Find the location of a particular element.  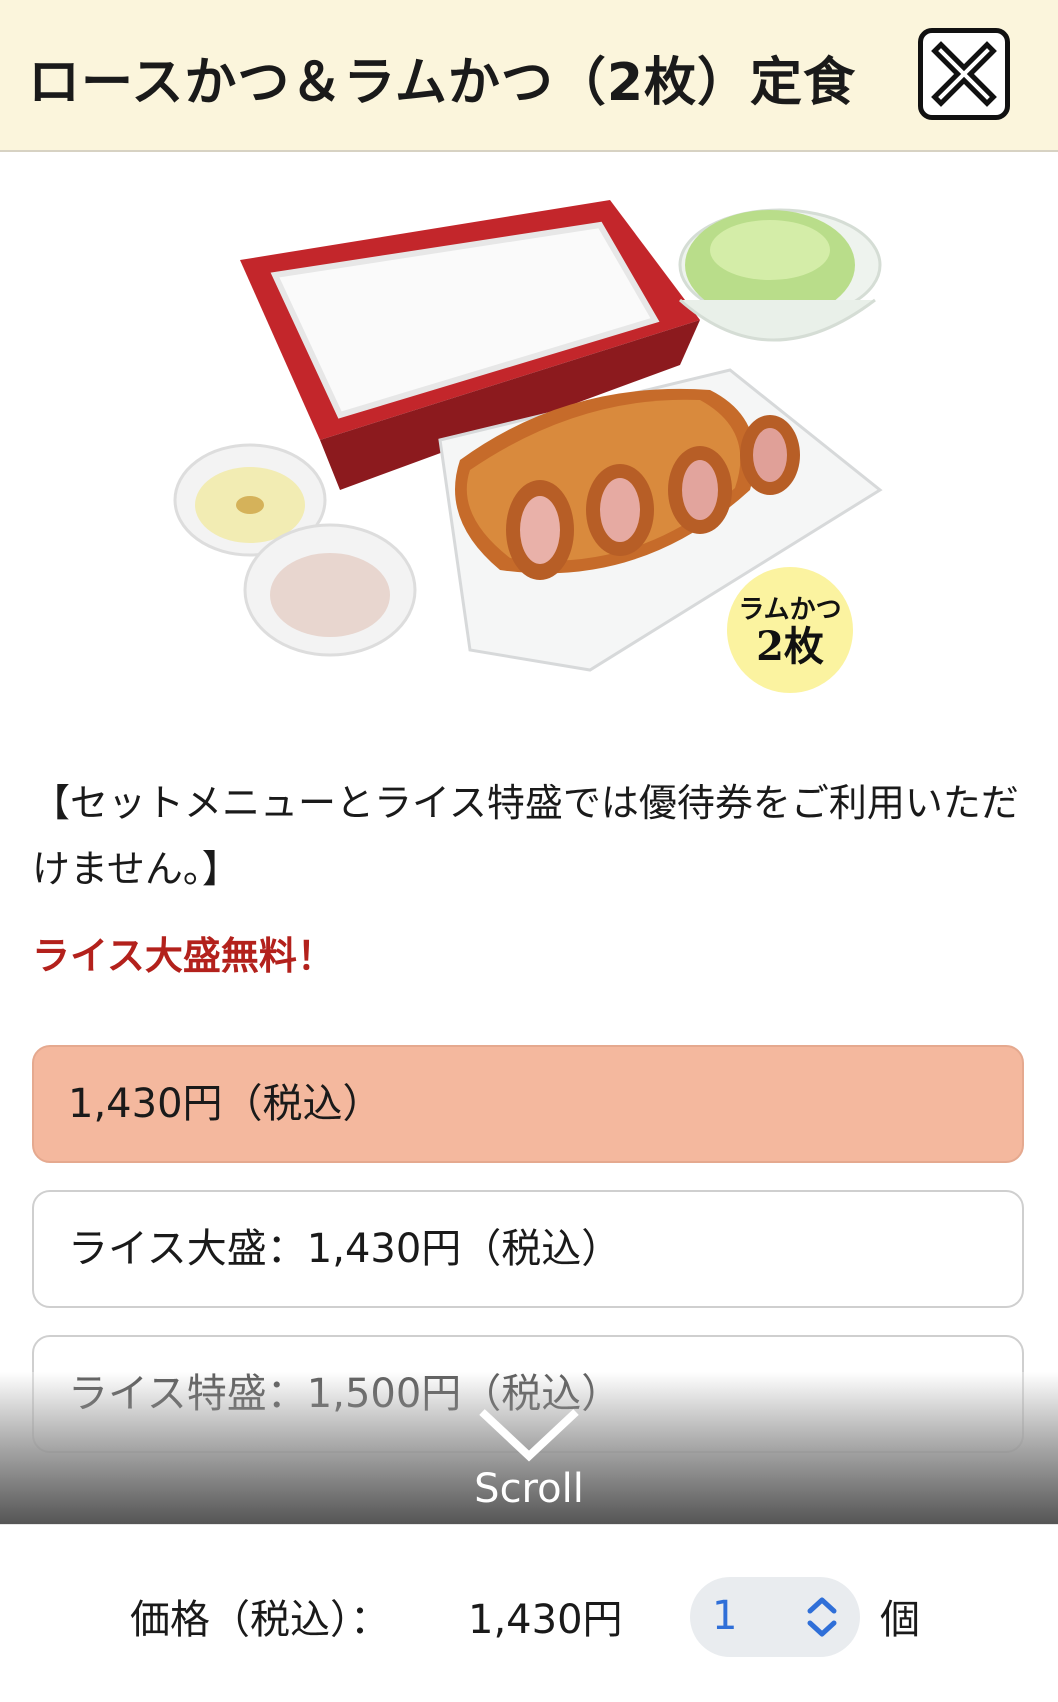

quantity-value: 1 is located at coordinates (725, 1616).